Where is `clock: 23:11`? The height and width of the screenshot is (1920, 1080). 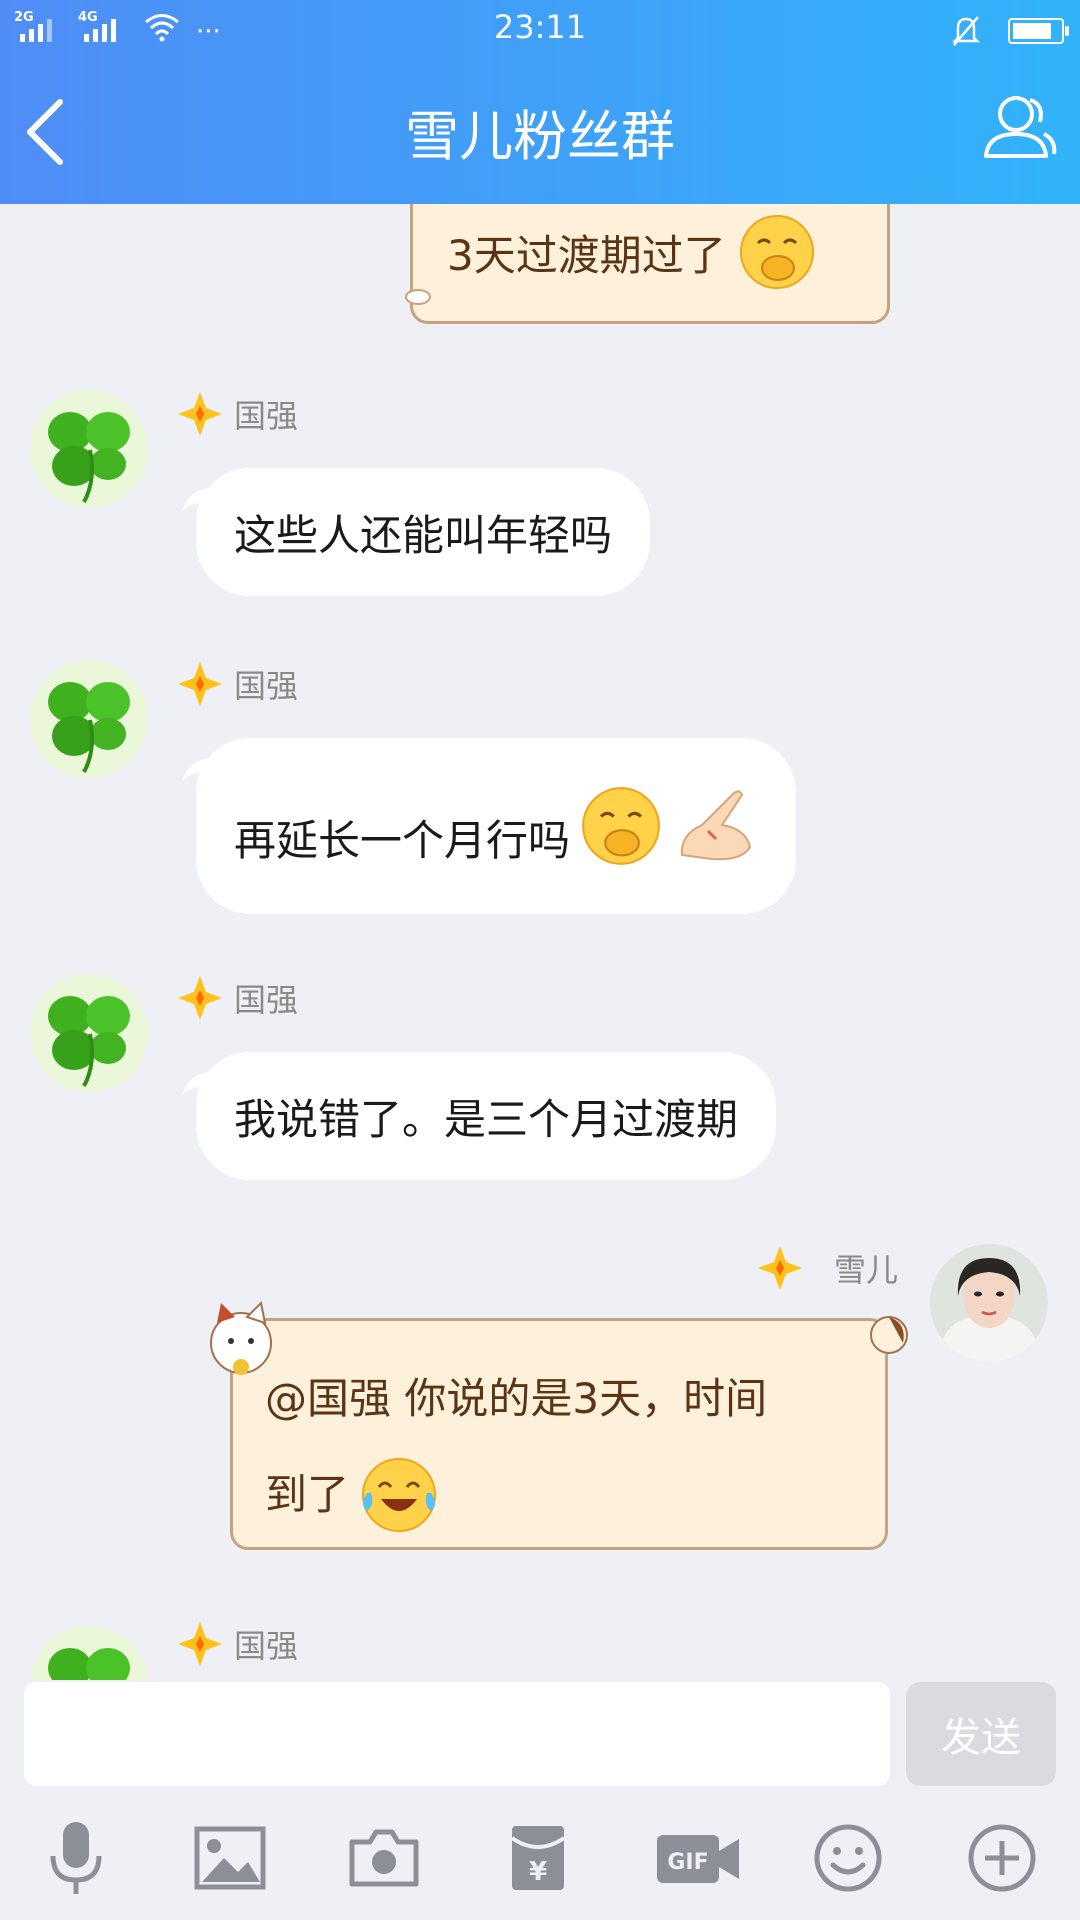 clock: 23:11 is located at coordinates (540, 27).